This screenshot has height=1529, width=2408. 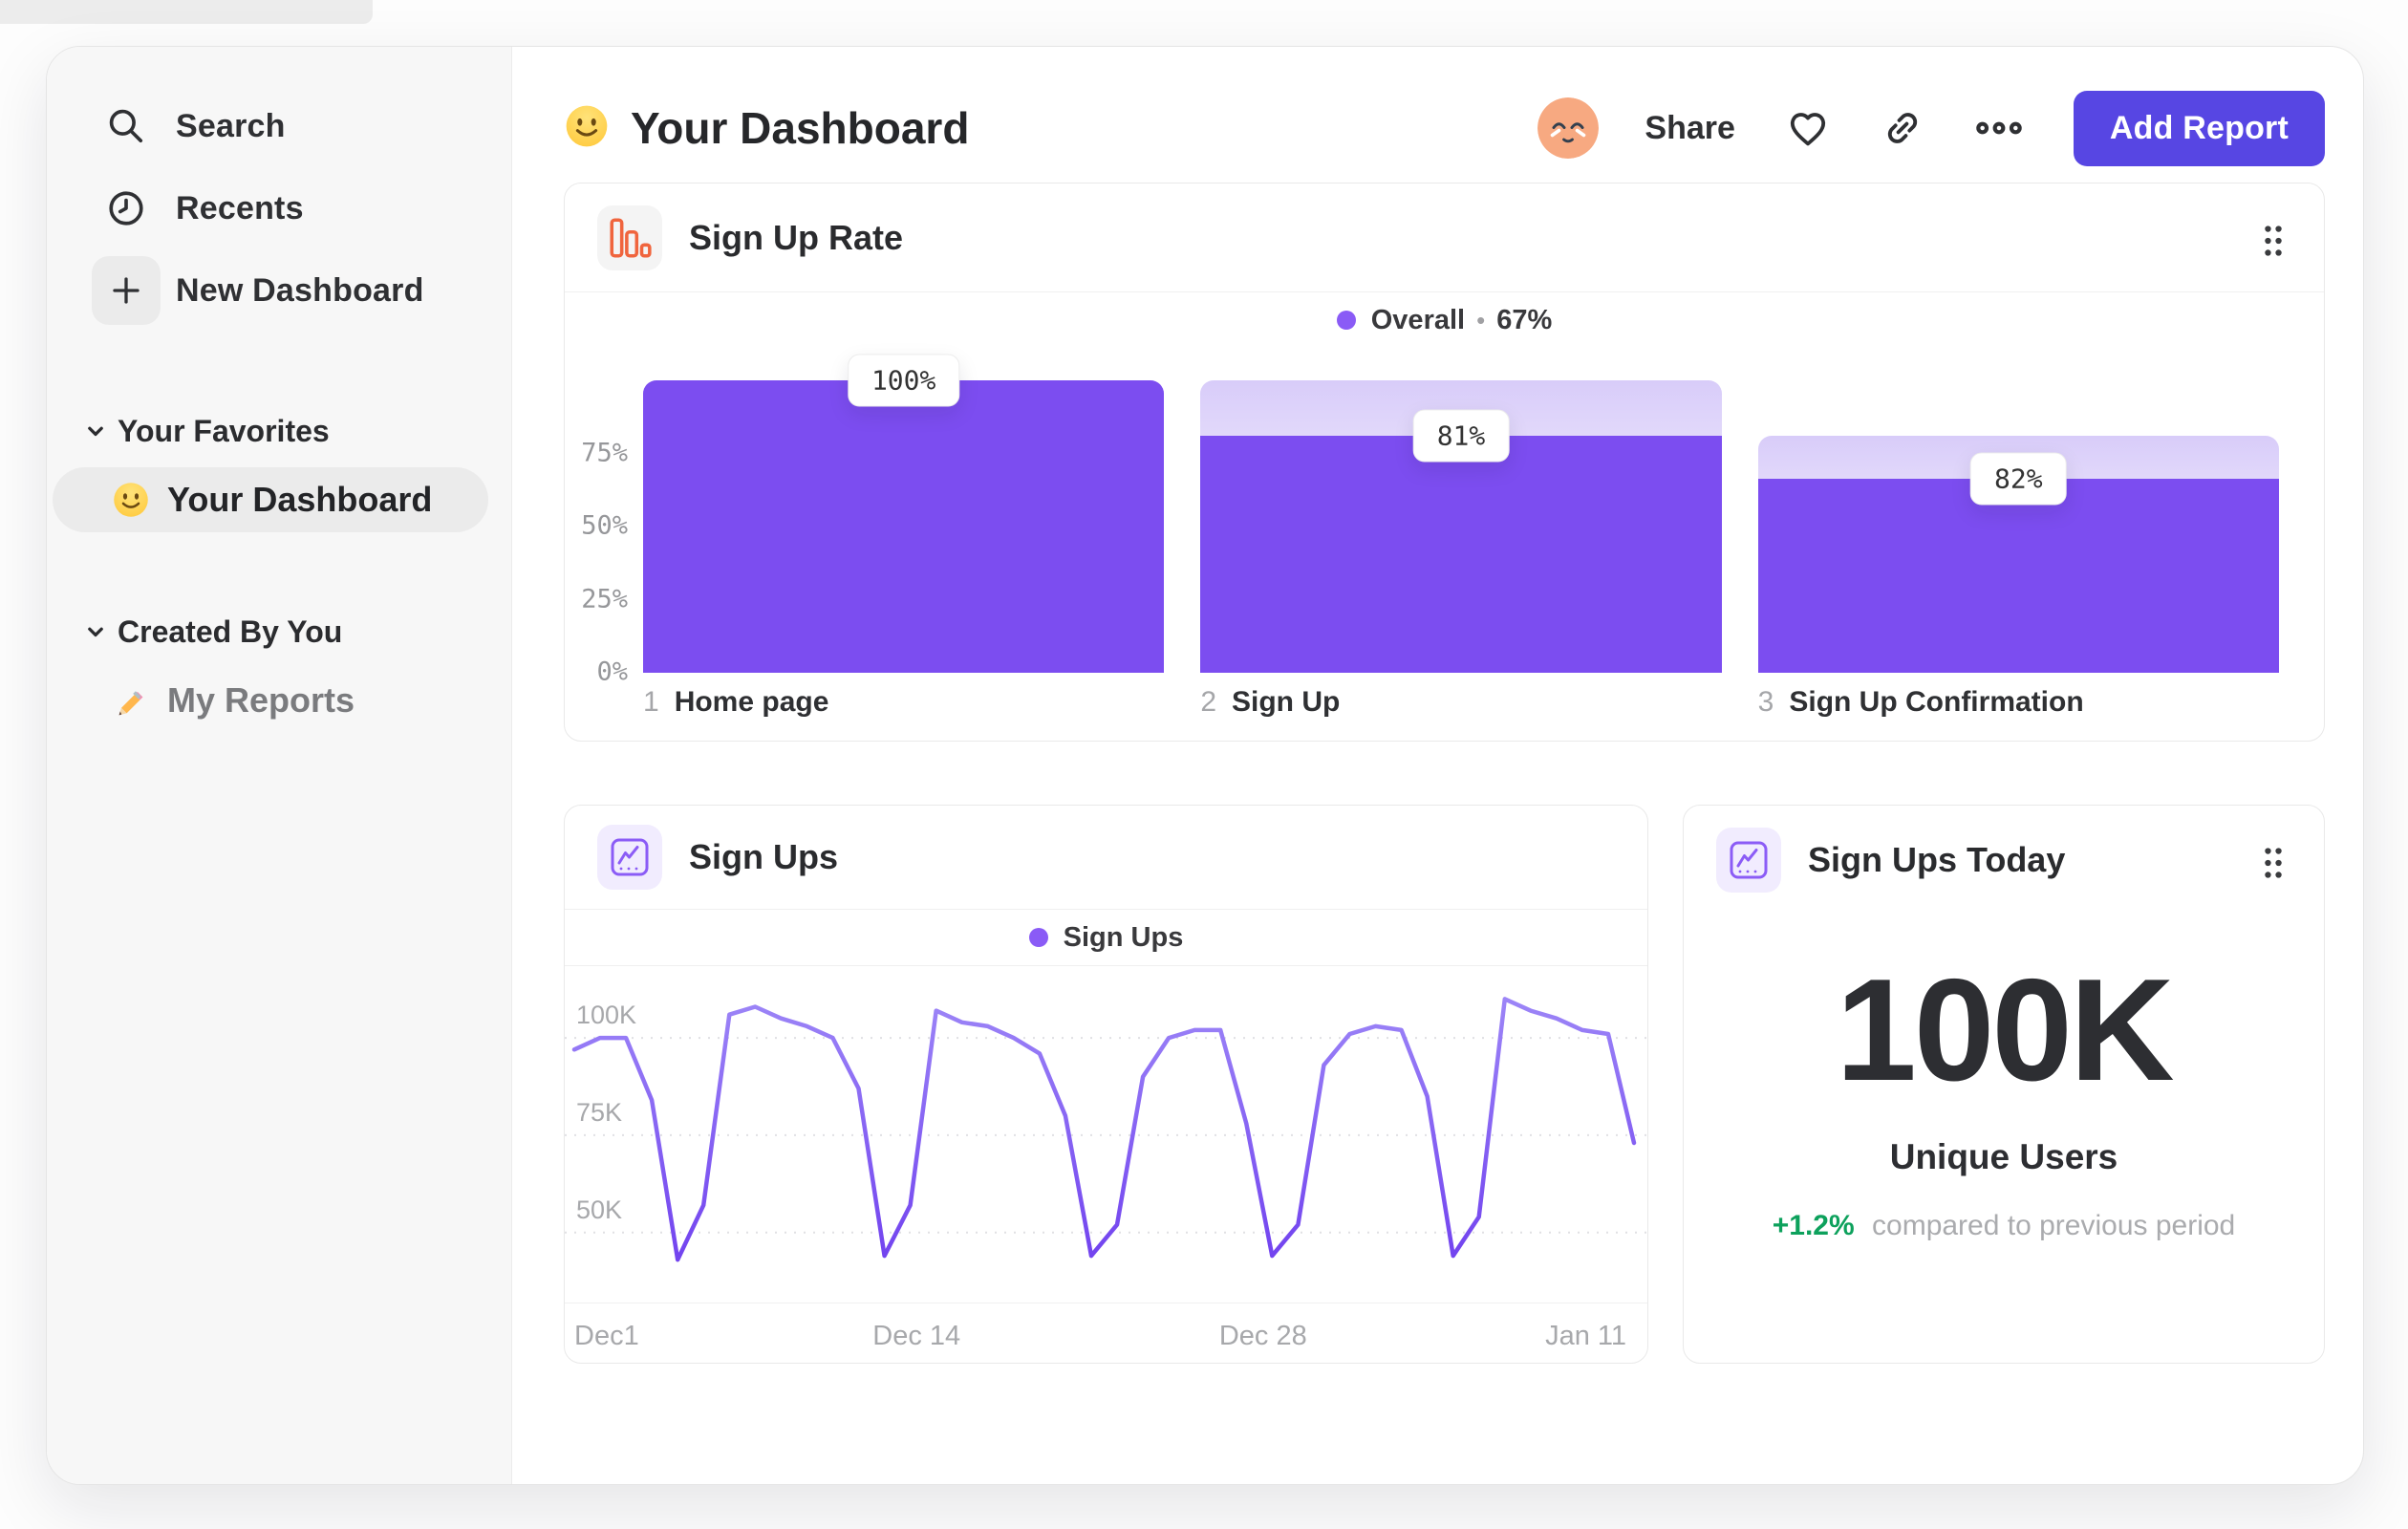 I want to click on funnel-legend: Overall • 67%, so click(x=1445, y=320).